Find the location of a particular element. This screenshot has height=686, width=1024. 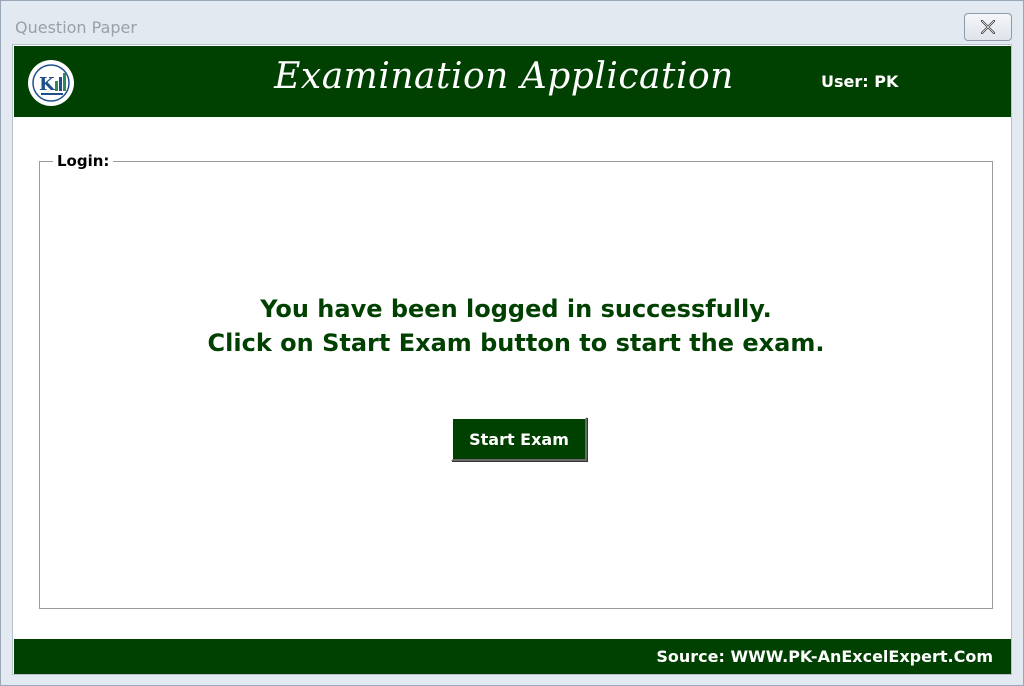

user-label: User: PK is located at coordinates (860, 81).